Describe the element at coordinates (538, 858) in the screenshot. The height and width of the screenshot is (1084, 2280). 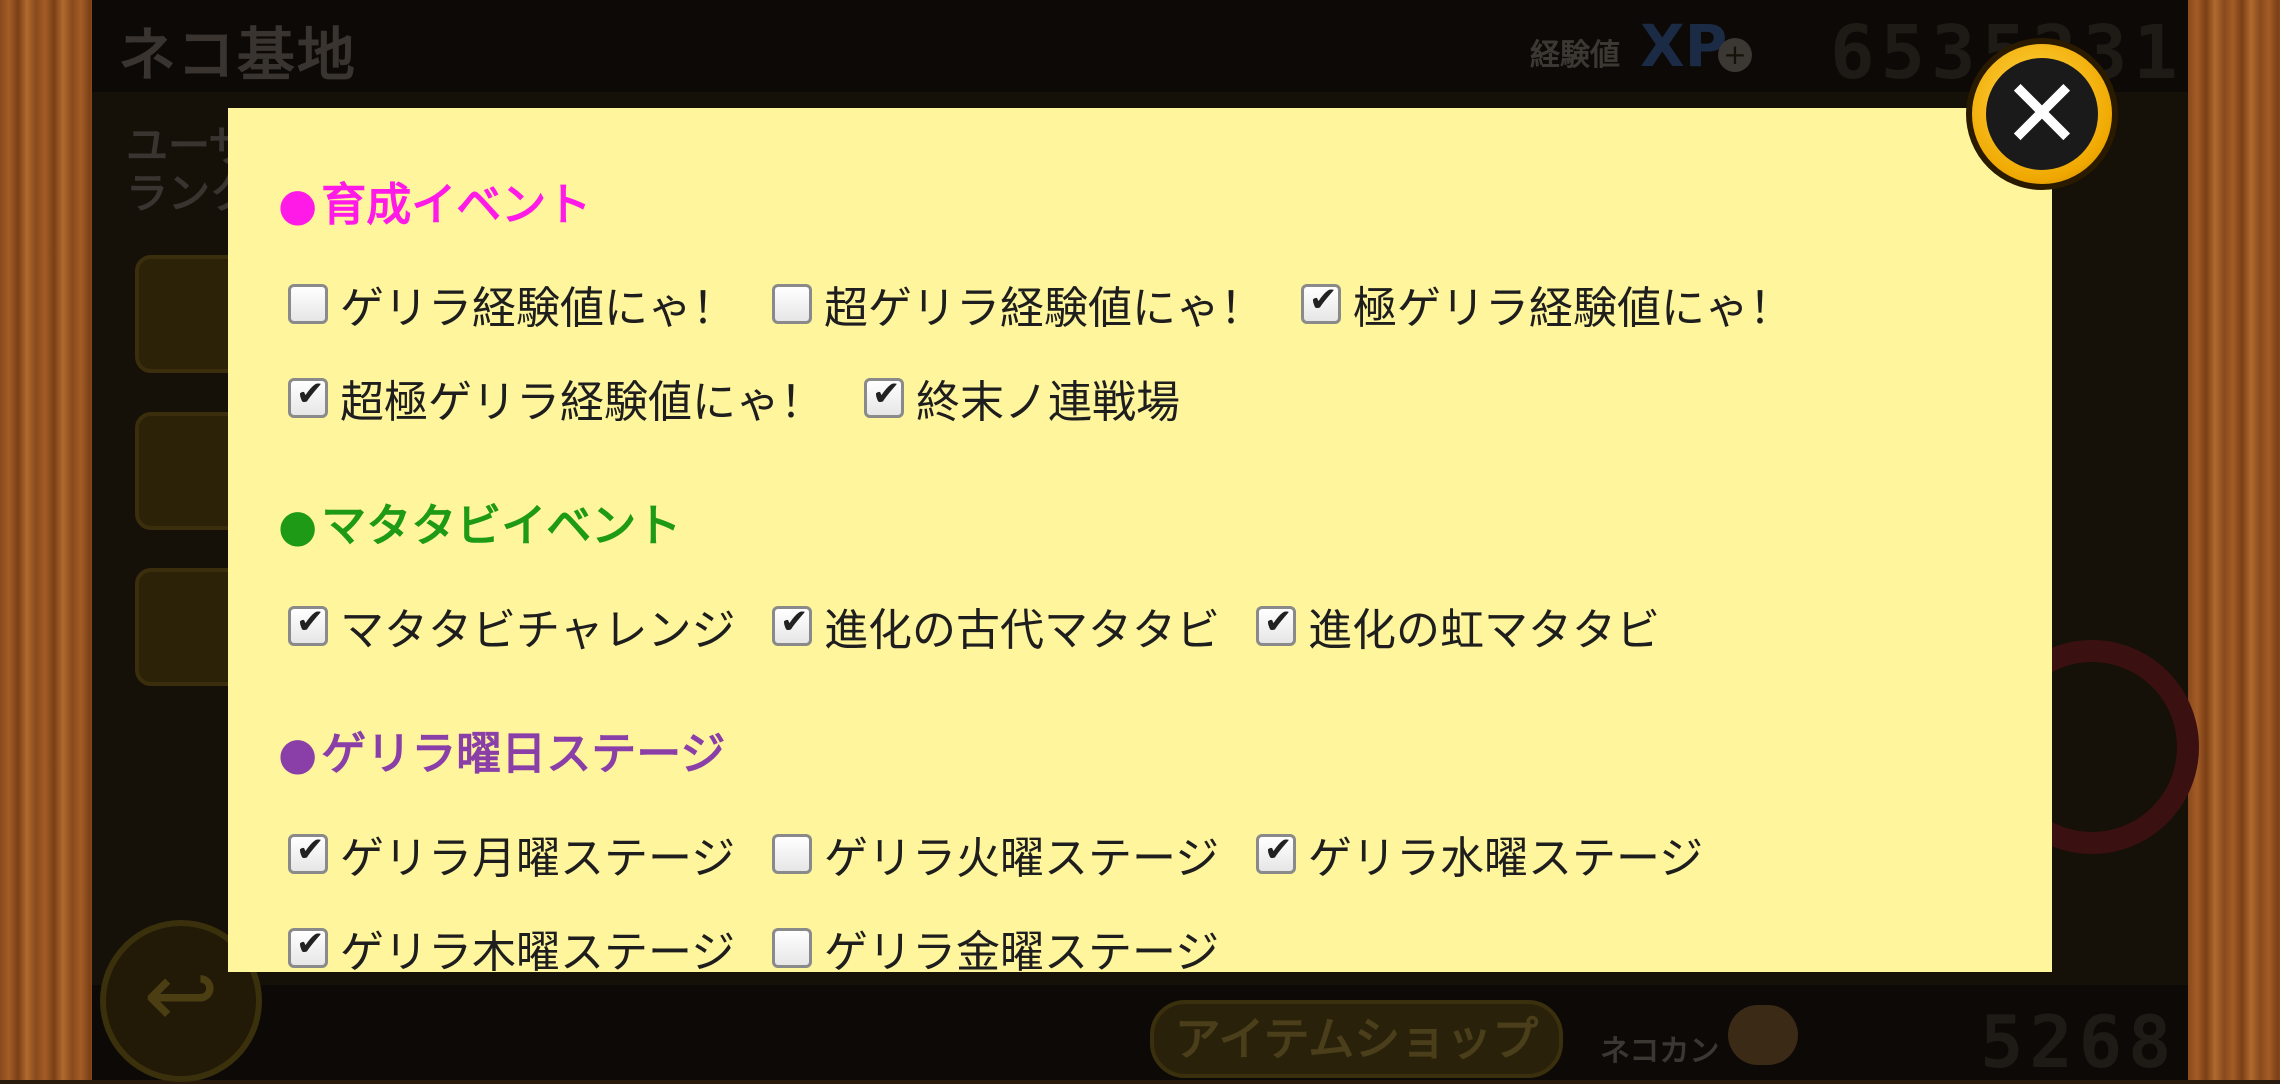
I see `checkbox-label: ゲリラ月曜ステージ` at that location.